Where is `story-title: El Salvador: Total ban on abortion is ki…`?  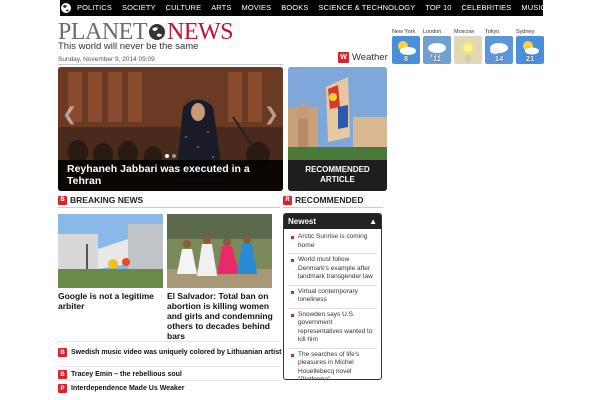
story-title: El Salvador: Total ban on abortion is ki… is located at coordinates (222, 316).